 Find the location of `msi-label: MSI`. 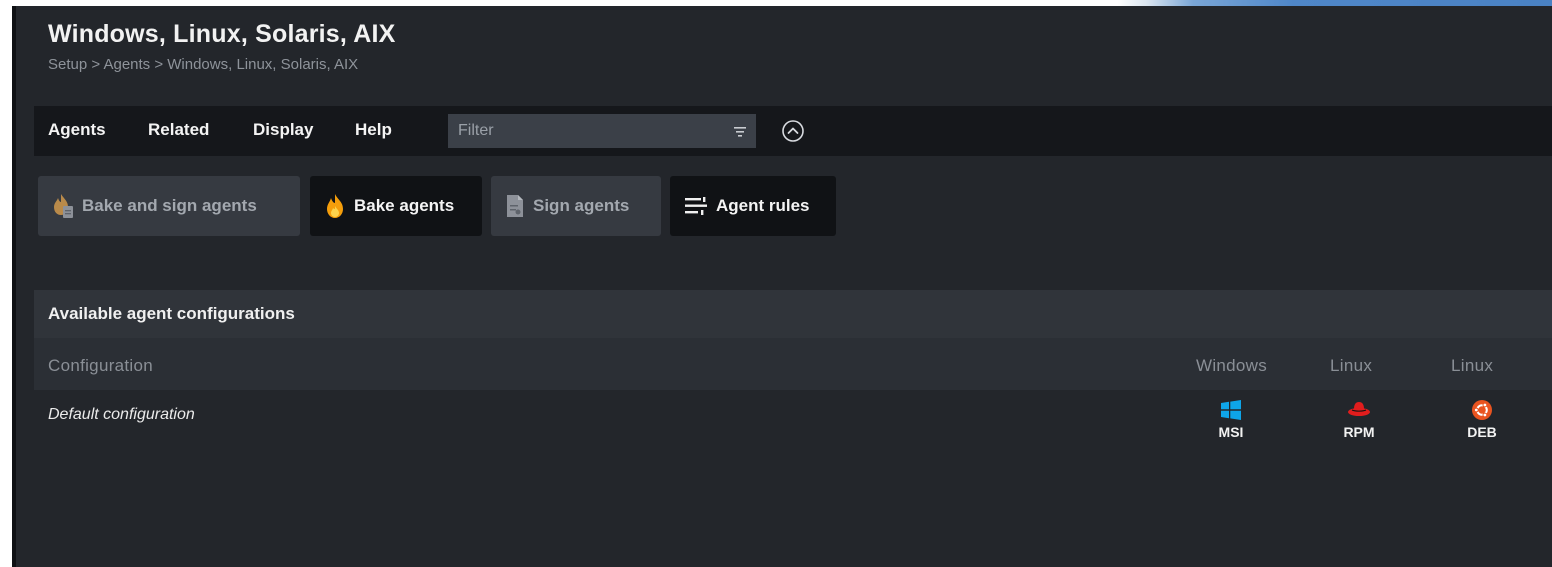

msi-label: MSI is located at coordinates (1231, 432).